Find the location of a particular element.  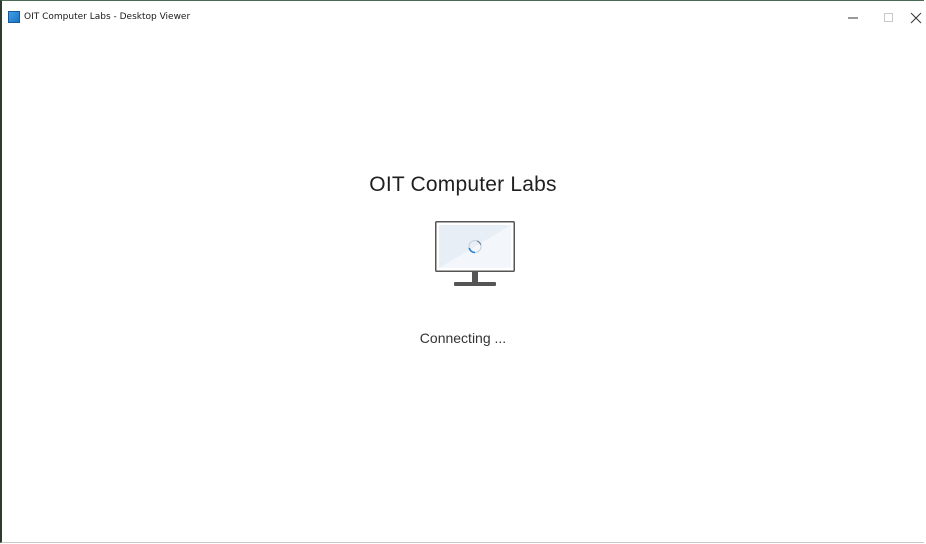

title-bar: OIT Computer Labs - Desktop Viewer is located at coordinates (463, 16).